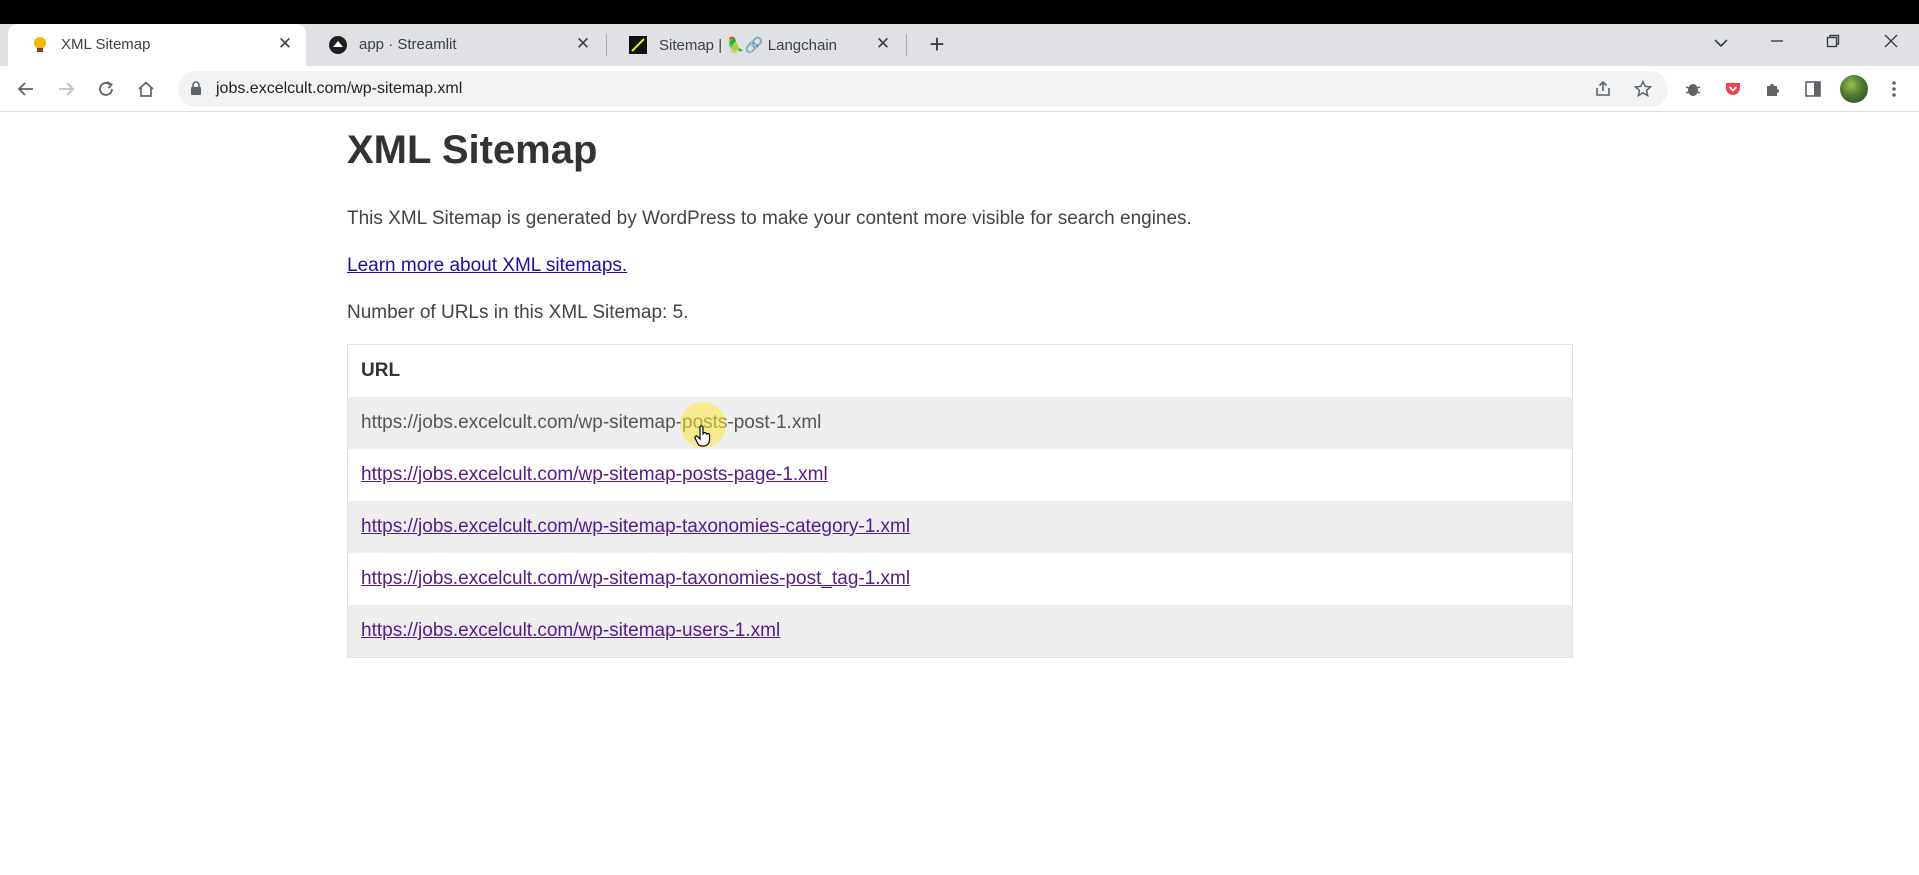 The height and width of the screenshot is (875, 1919). What do you see at coordinates (1721, 43) in the screenshot?
I see `tab-search-icon` at bounding box center [1721, 43].